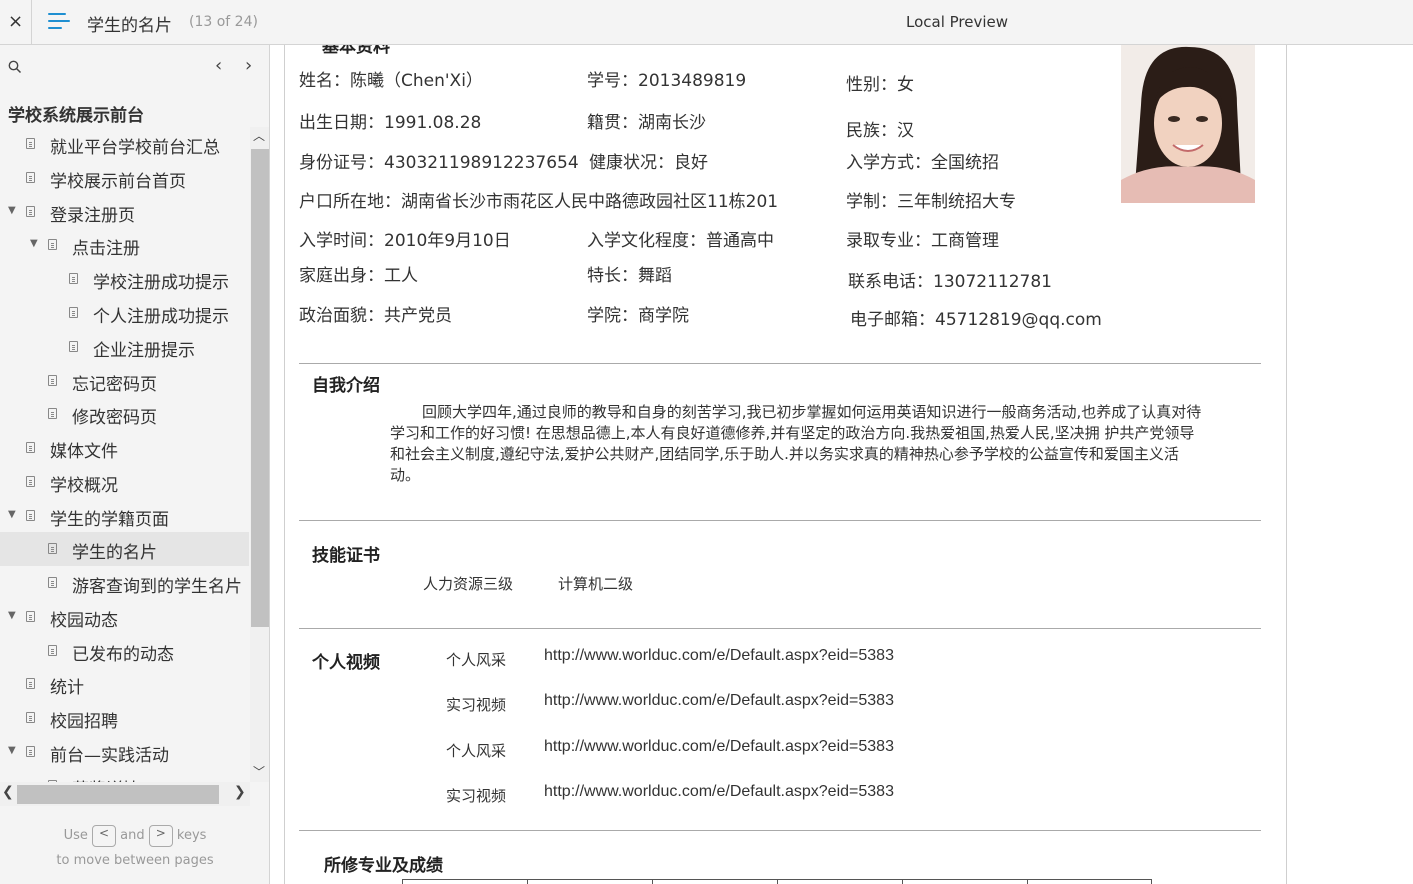 The height and width of the screenshot is (884, 1413). I want to click on sidebar-item: 校园招聘, so click(124, 718).